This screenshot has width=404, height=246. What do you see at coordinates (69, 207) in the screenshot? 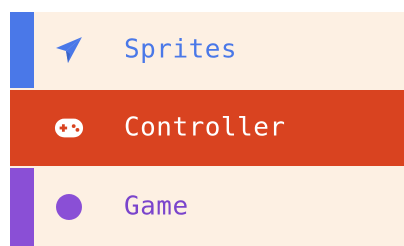
I see `circle-icon` at bounding box center [69, 207].